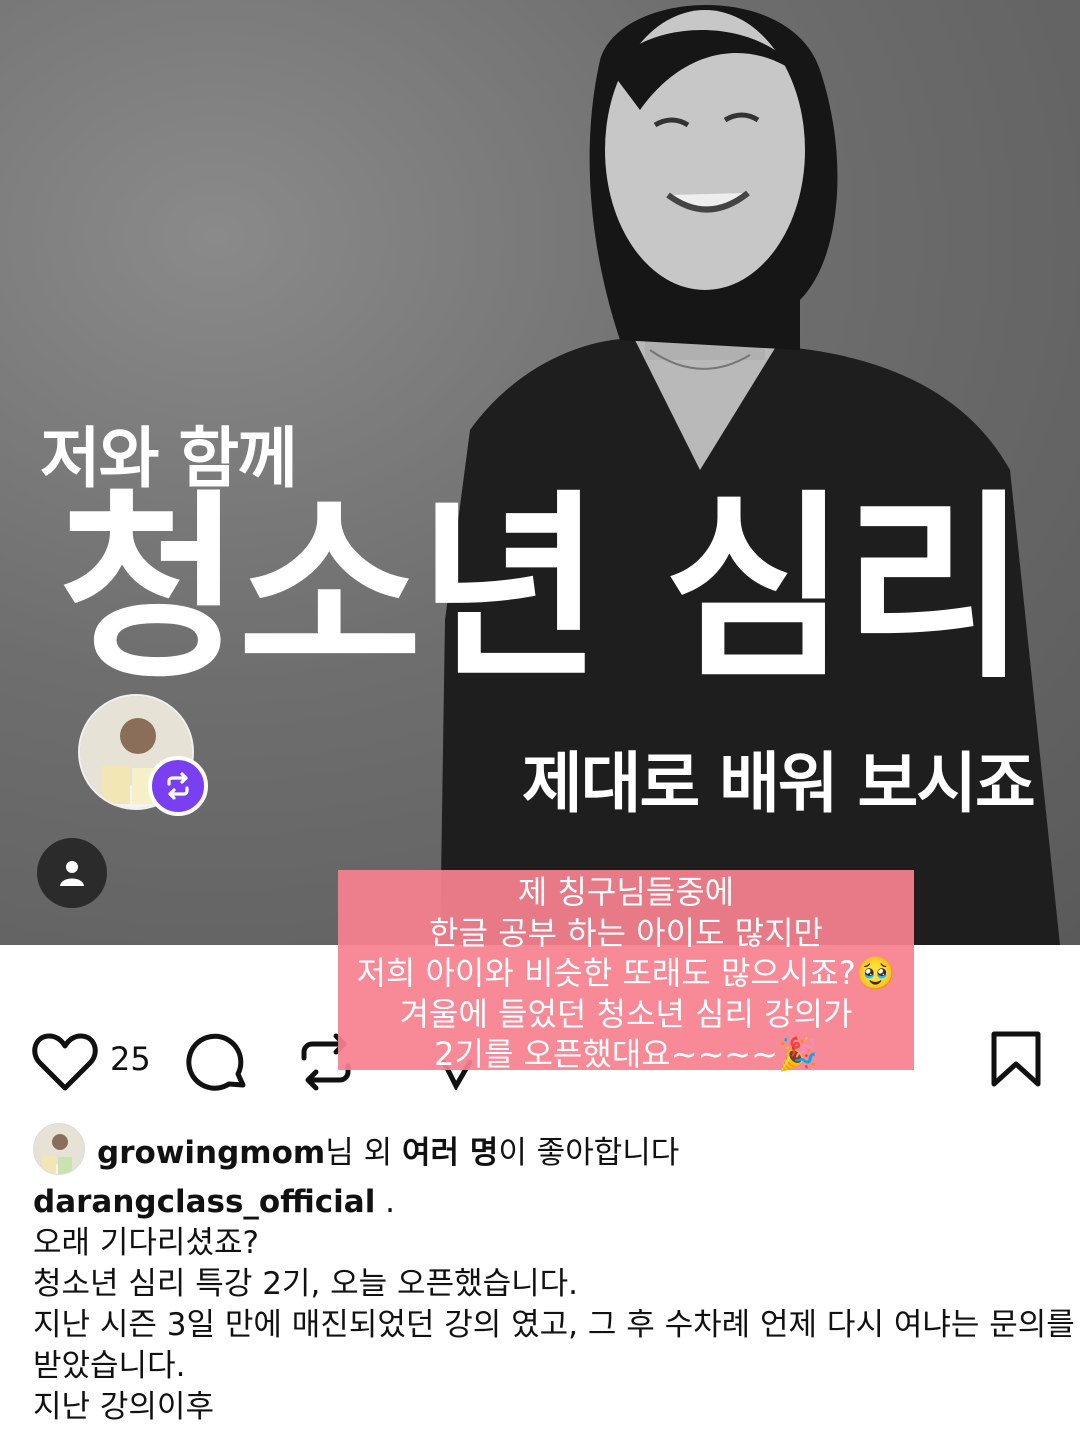  I want to click on caption-line: 오래 기다리셨죠?, so click(146, 1243).